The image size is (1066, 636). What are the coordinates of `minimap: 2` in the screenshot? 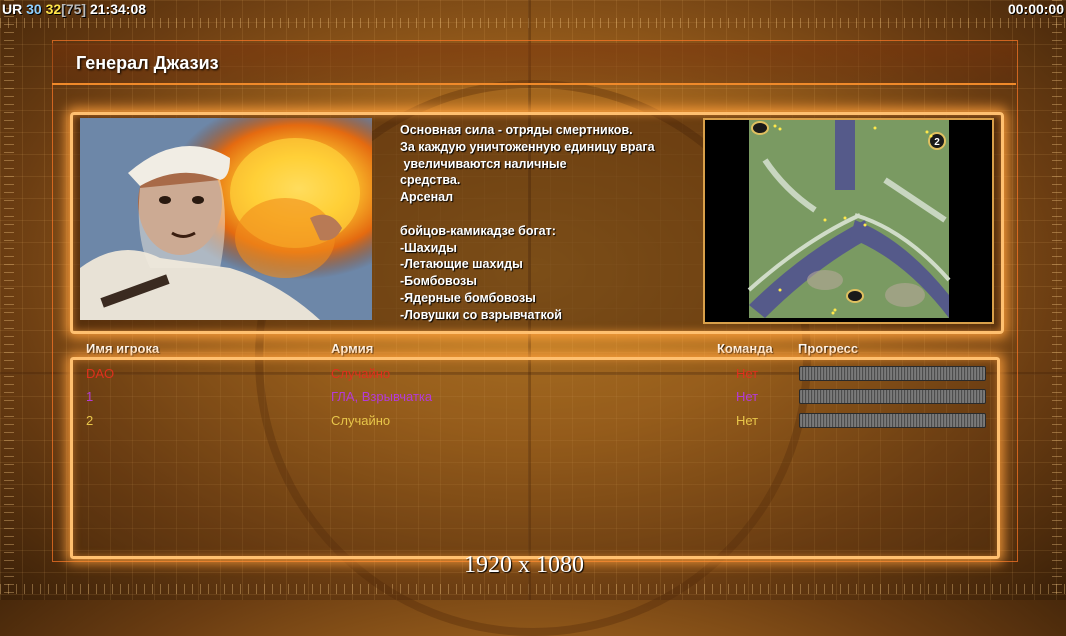 It's located at (846, 219).